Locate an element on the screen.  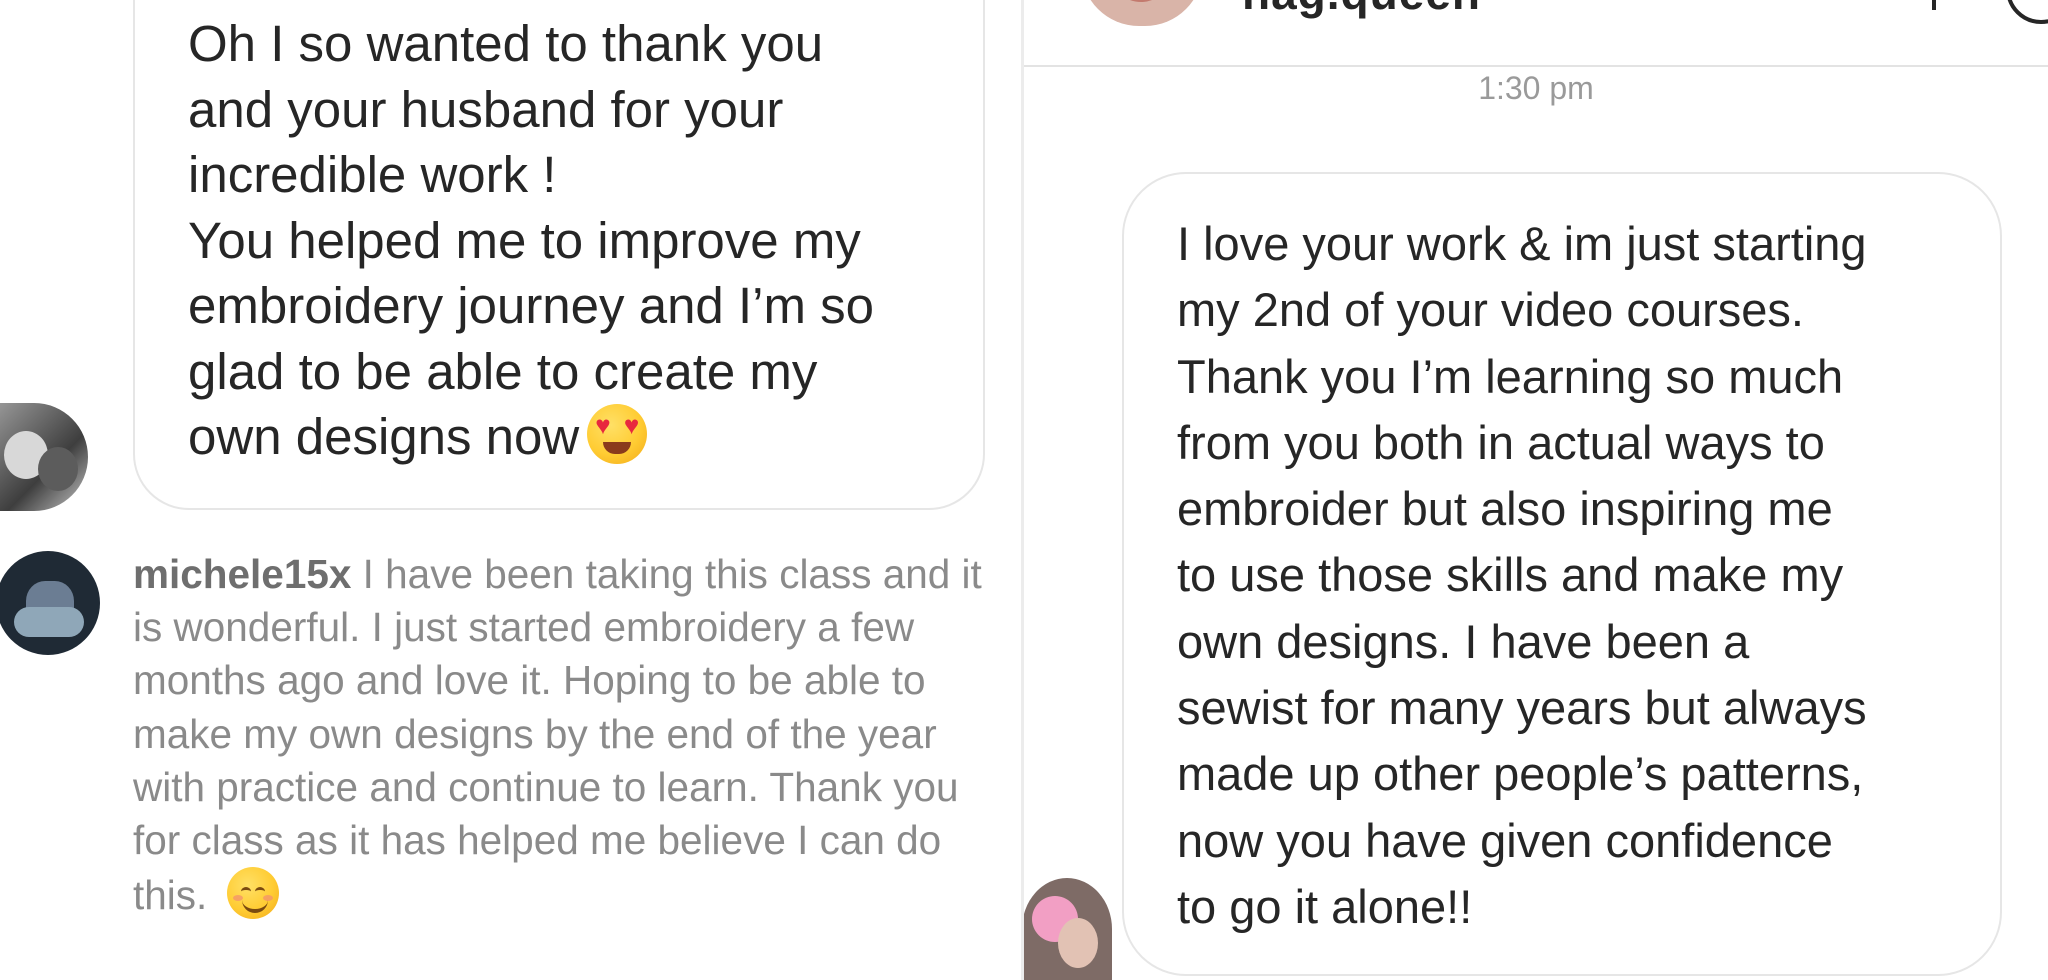
header-divider is located at coordinates (1536, 66).